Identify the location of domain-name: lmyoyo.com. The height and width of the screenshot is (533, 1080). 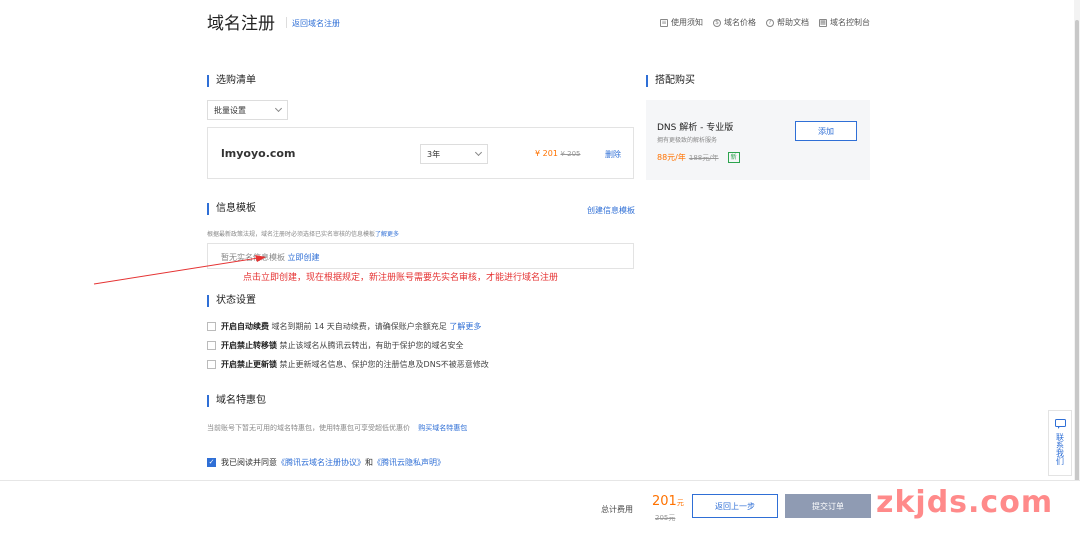
(258, 153).